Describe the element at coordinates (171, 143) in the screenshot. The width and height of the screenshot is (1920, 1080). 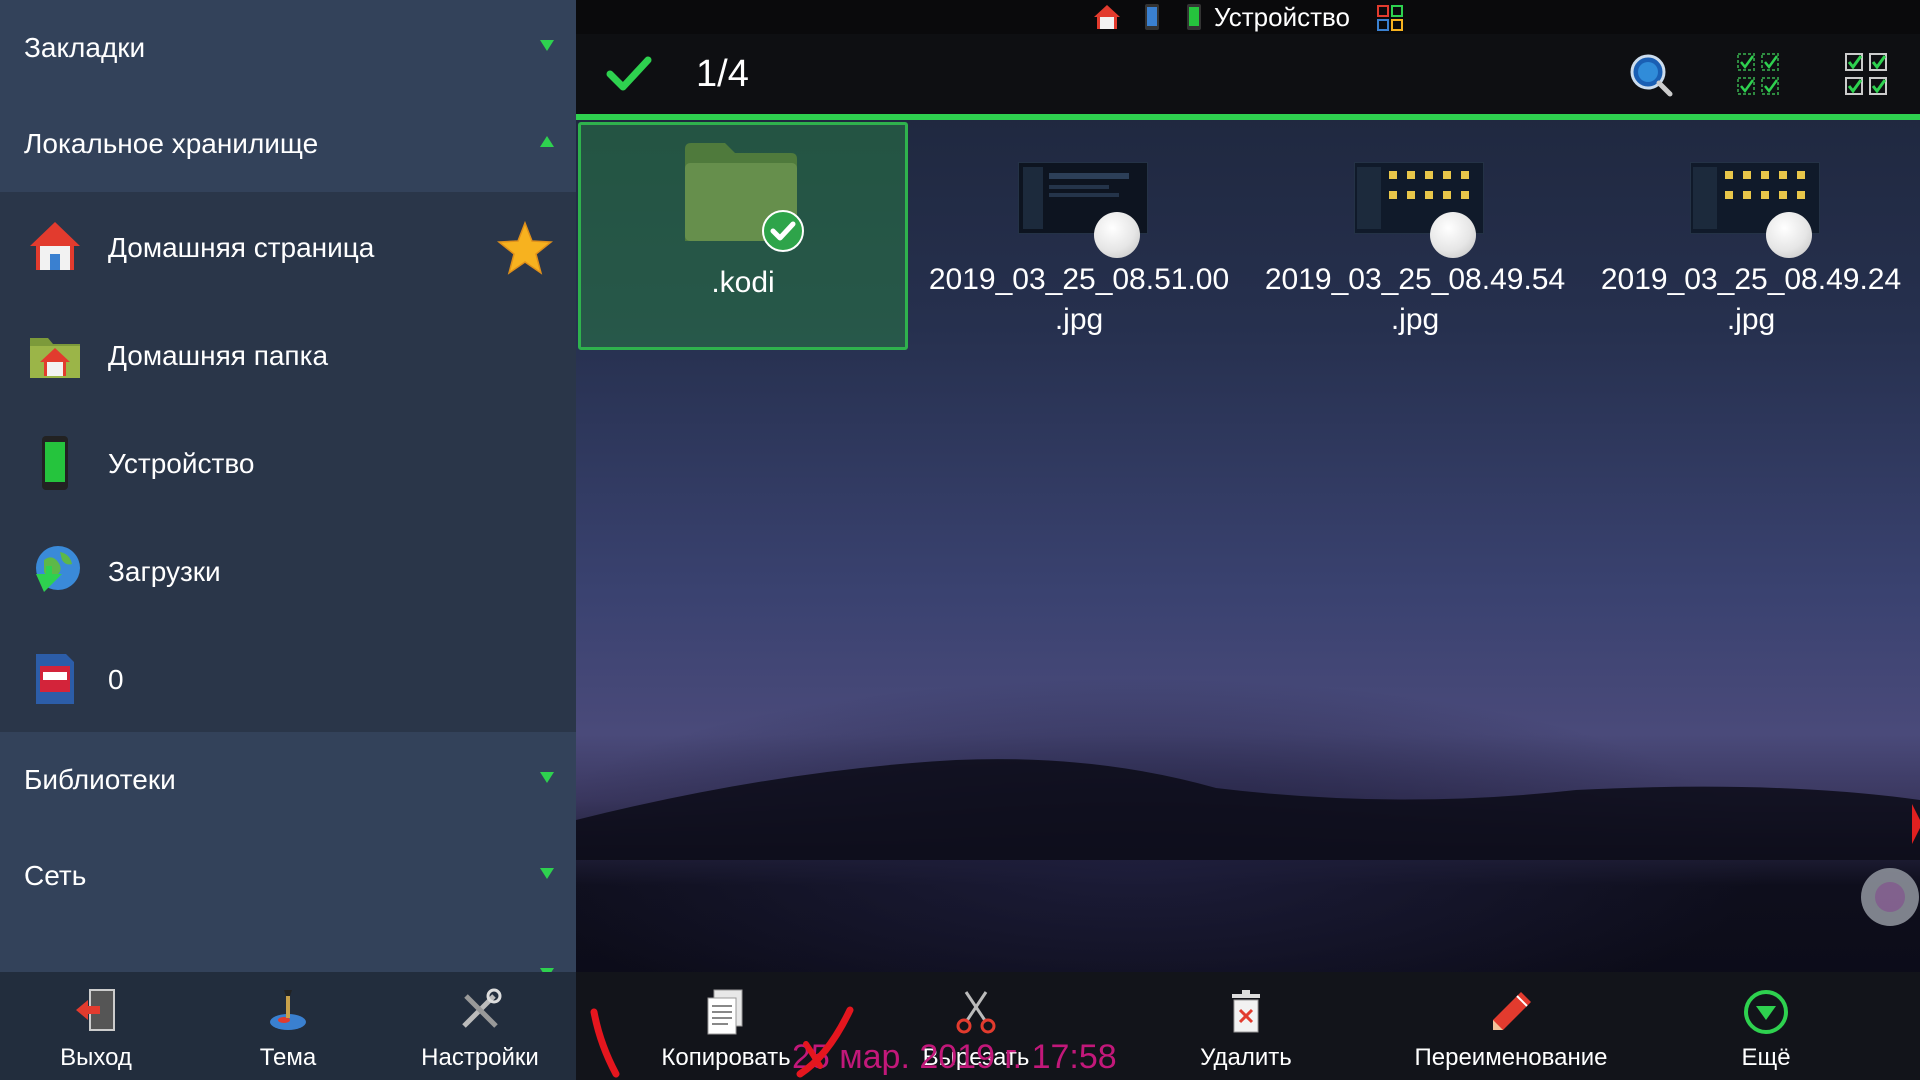
I see `section-local-storage-label: Локальное хранилище` at that location.